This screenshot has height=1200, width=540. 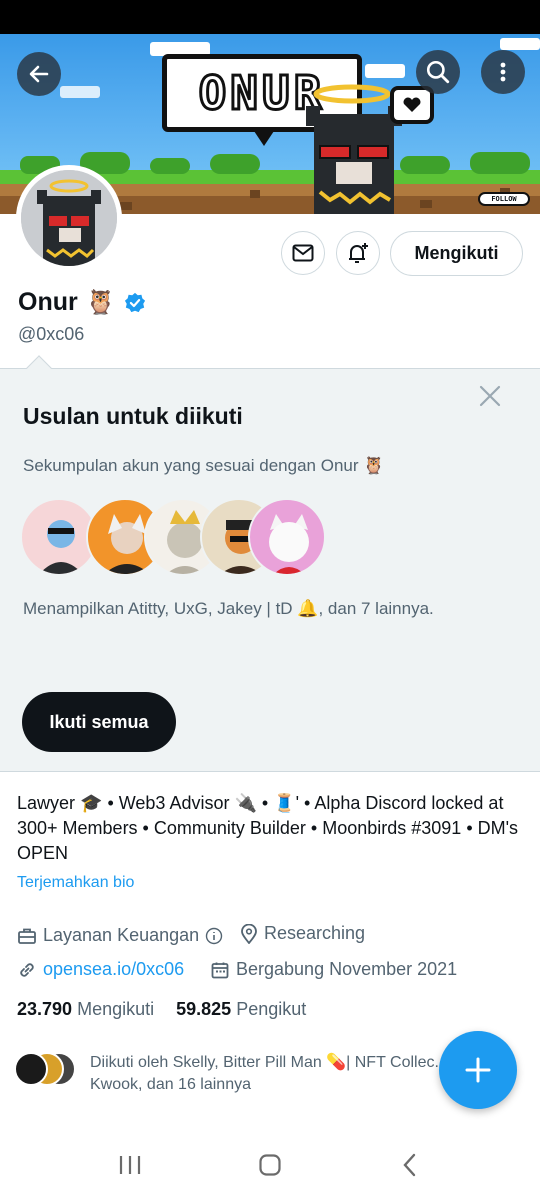 I want to click on system-back-button, so click(x=410, y=1165).